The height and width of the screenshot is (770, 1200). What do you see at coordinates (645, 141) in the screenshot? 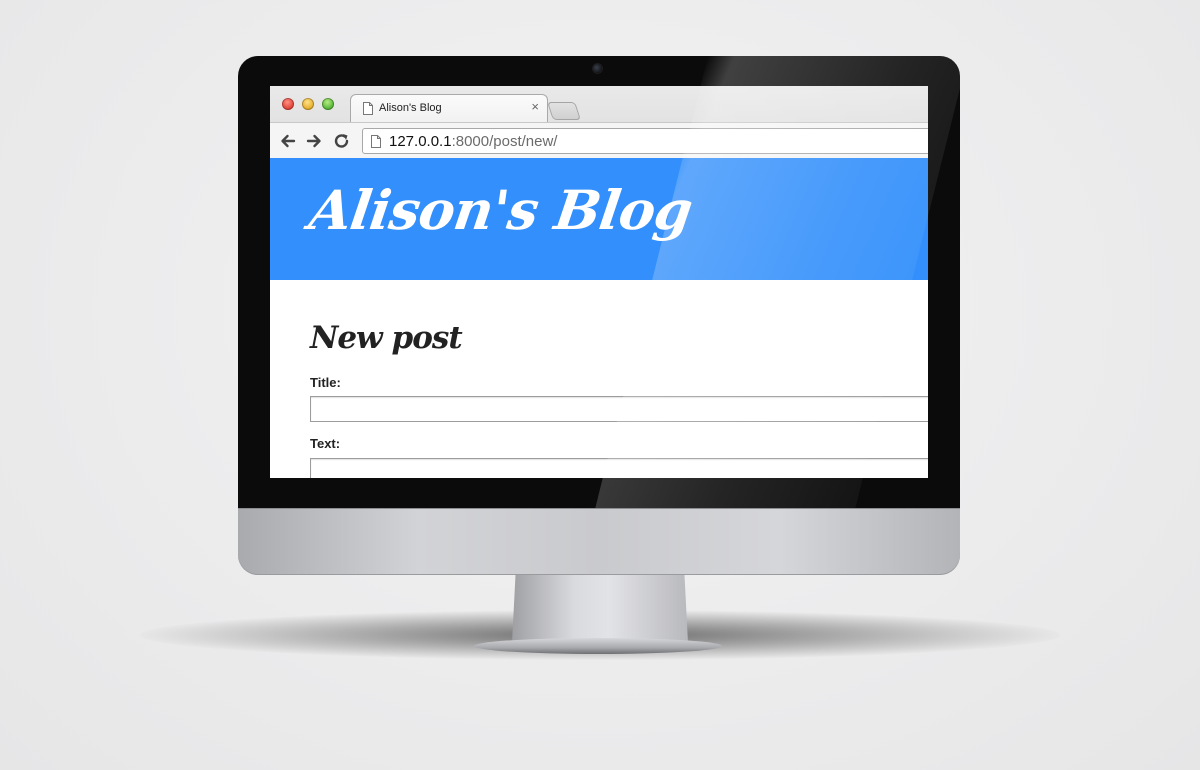
I see `address-bar: 127.0.0.1:8000/post/new/` at bounding box center [645, 141].